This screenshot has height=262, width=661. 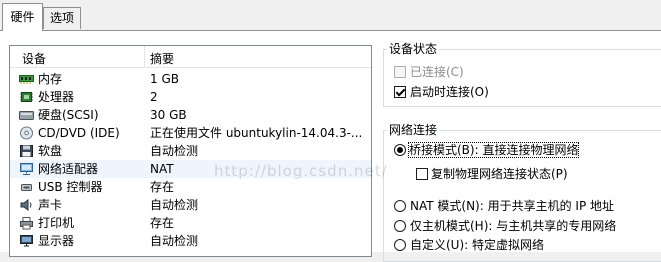 What do you see at coordinates (26, 79) in the screenshot?
I see `memory-icon` at bounding box center [26, 79].